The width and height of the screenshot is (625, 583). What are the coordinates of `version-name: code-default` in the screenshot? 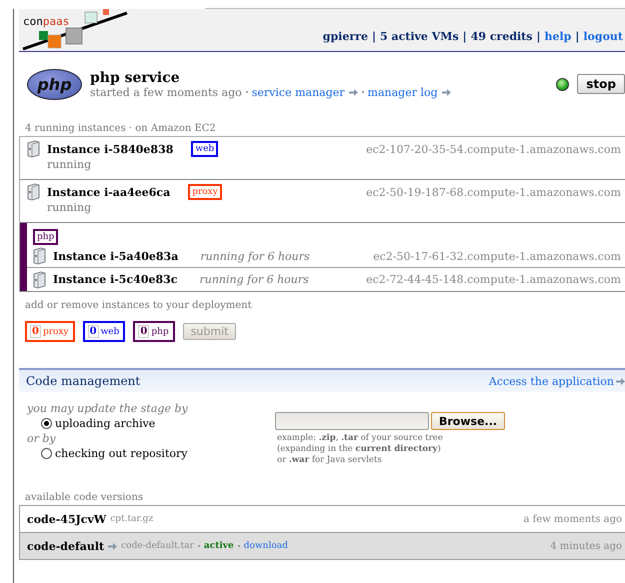 It's located at (65, 546).